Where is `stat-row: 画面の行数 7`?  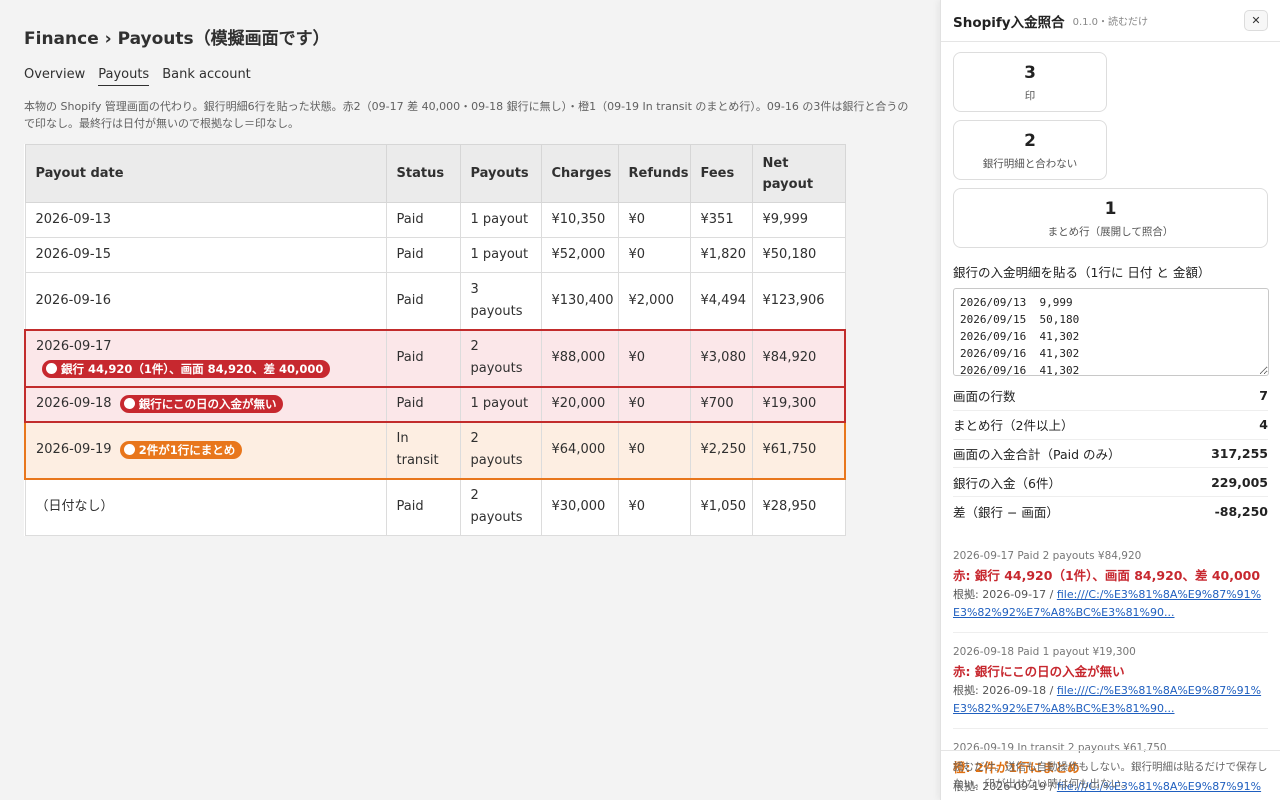
stat-row: 画面の行数 7 is located at coordinates (1110, 396).